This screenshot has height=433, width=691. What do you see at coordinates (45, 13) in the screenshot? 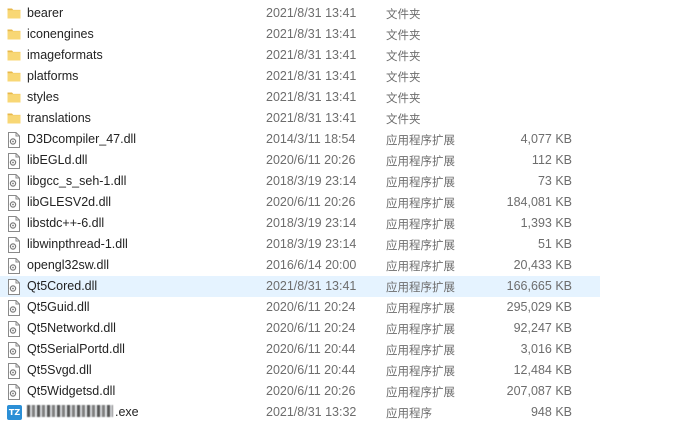
I see `file-name-text: bearer` at bounding box center [45, 13].